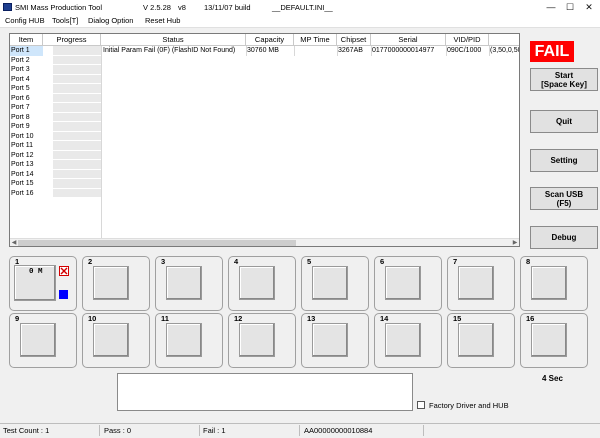 This screenshot has width=600, height=438. Describe the element at coordinates (265, 392) in the screenshot. I see `message-log` at that location.